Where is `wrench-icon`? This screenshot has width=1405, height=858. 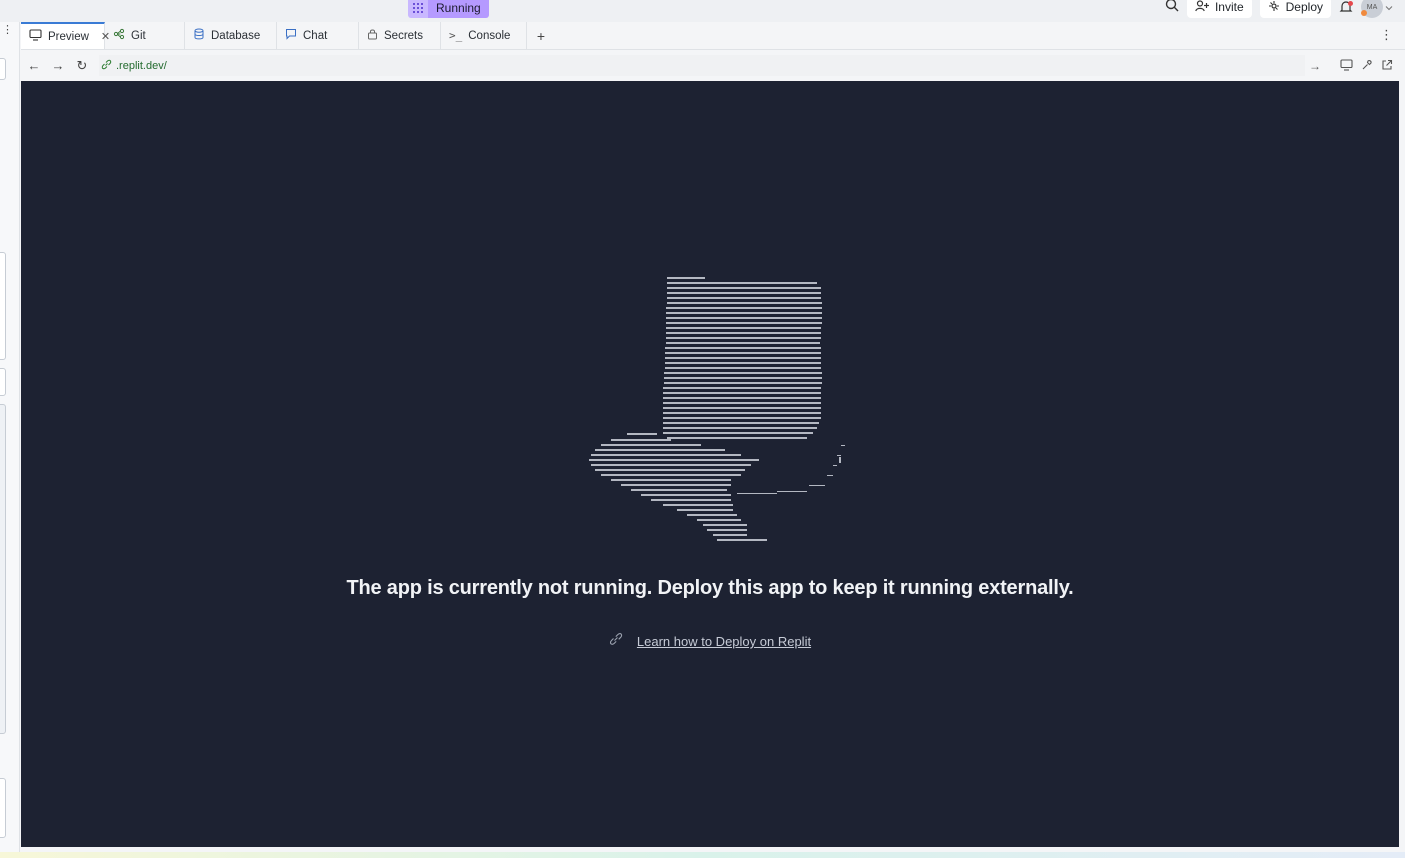
wrench-icon is located at coordinates (1367, 67).